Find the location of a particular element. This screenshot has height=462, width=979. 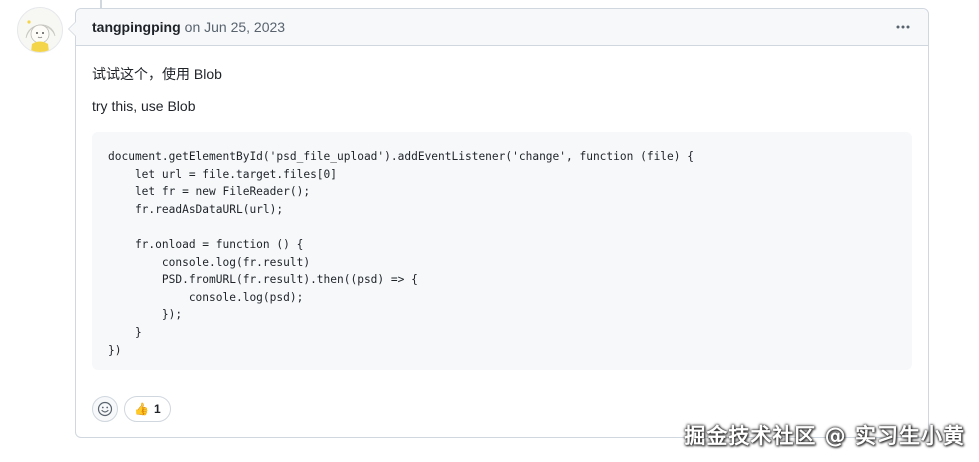

smiley-icon is located at coordinates (105, 409).